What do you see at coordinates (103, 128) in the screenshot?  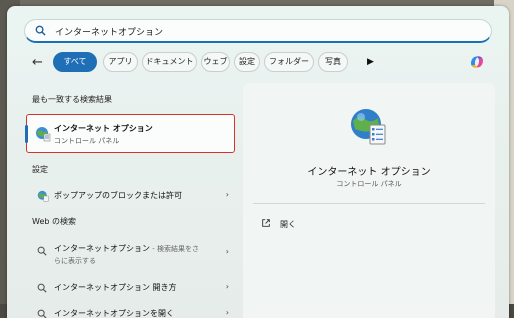 I see `best-match-title: インターネット オプション` at bounding box center [103, 128].